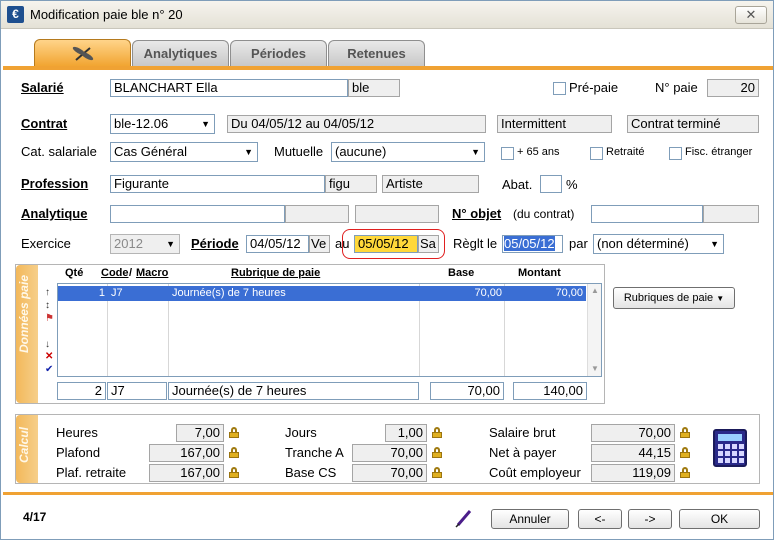  Describe the element at coordinates (277, 244) in the screenshot. I see `periode-from-field: 04/05/12` at that location.